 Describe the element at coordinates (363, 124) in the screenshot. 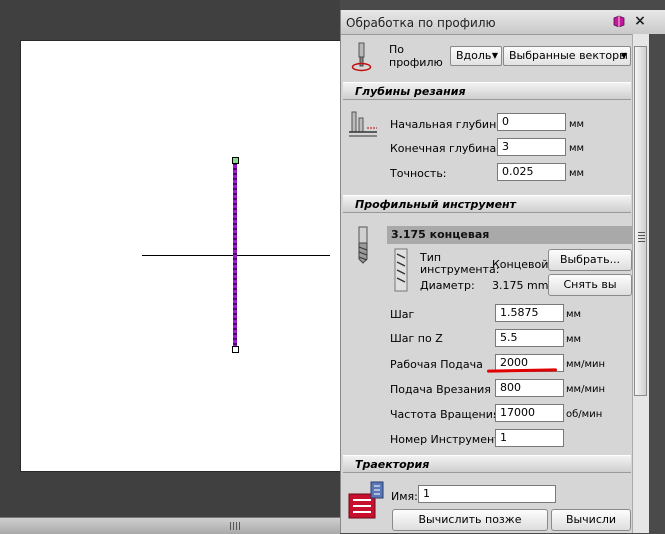

I see `depth-icon` at that location.